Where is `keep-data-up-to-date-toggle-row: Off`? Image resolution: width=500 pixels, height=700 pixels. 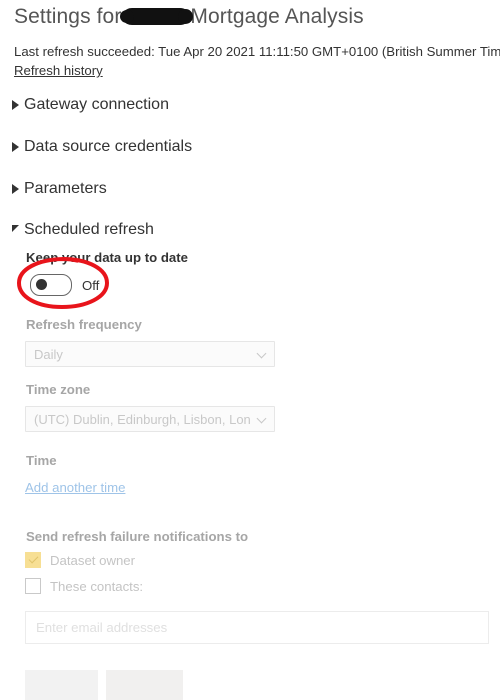 keep-data-up-to-date-toggle-row: Off is located at coordinates (64, 285).